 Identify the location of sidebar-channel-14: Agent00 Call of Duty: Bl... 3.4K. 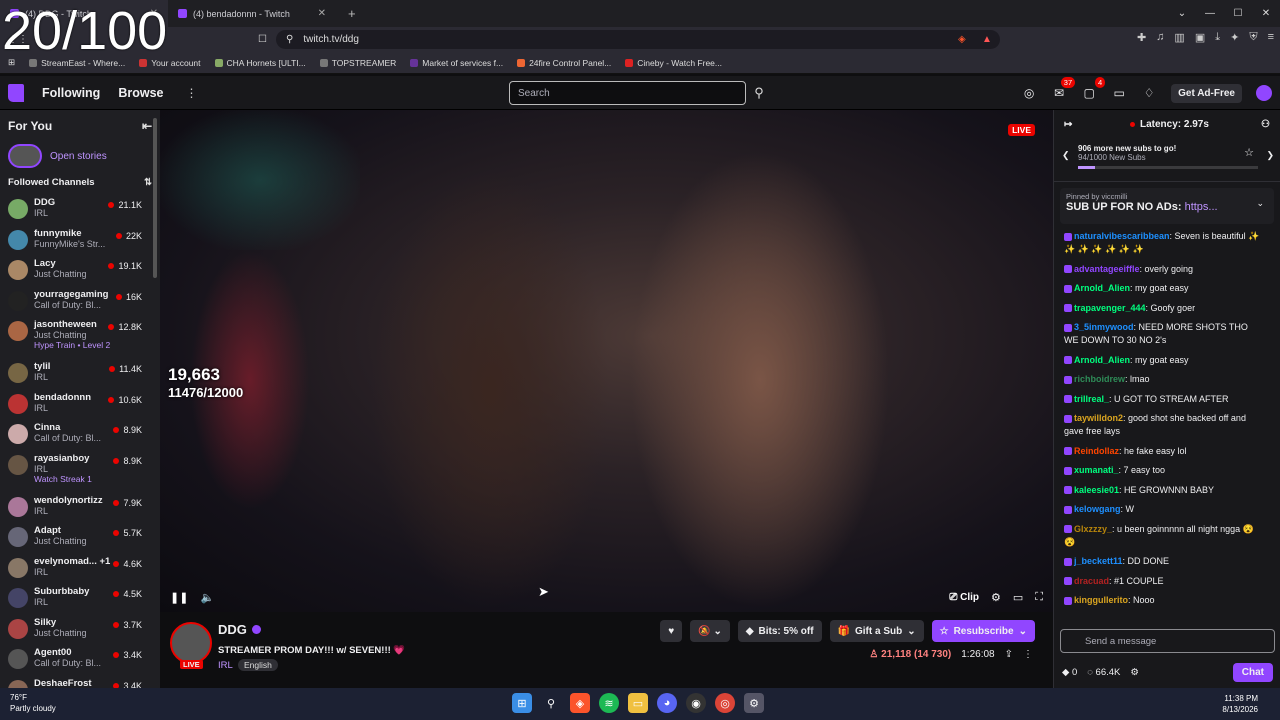
(80, 659).